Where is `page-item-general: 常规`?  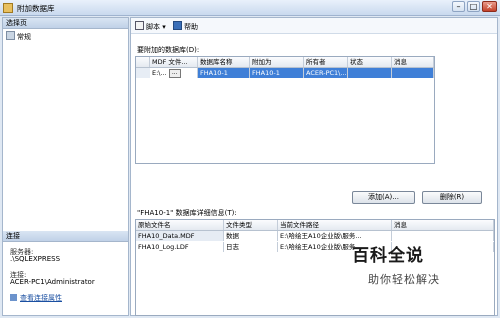 page-item-general: 常规 is located at coordinates (18, 36).